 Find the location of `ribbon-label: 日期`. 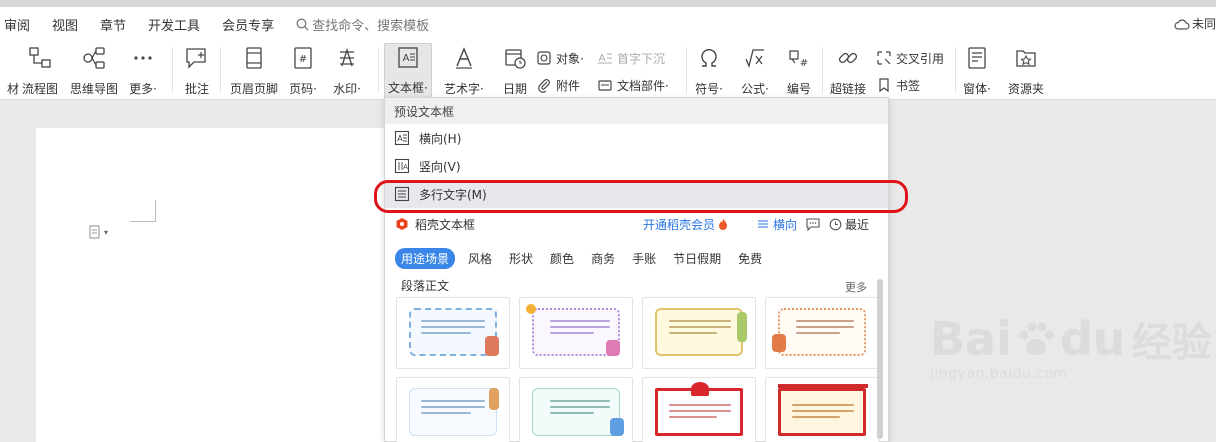

ribbon-label: 日期 is located at coordinates (514, 89).